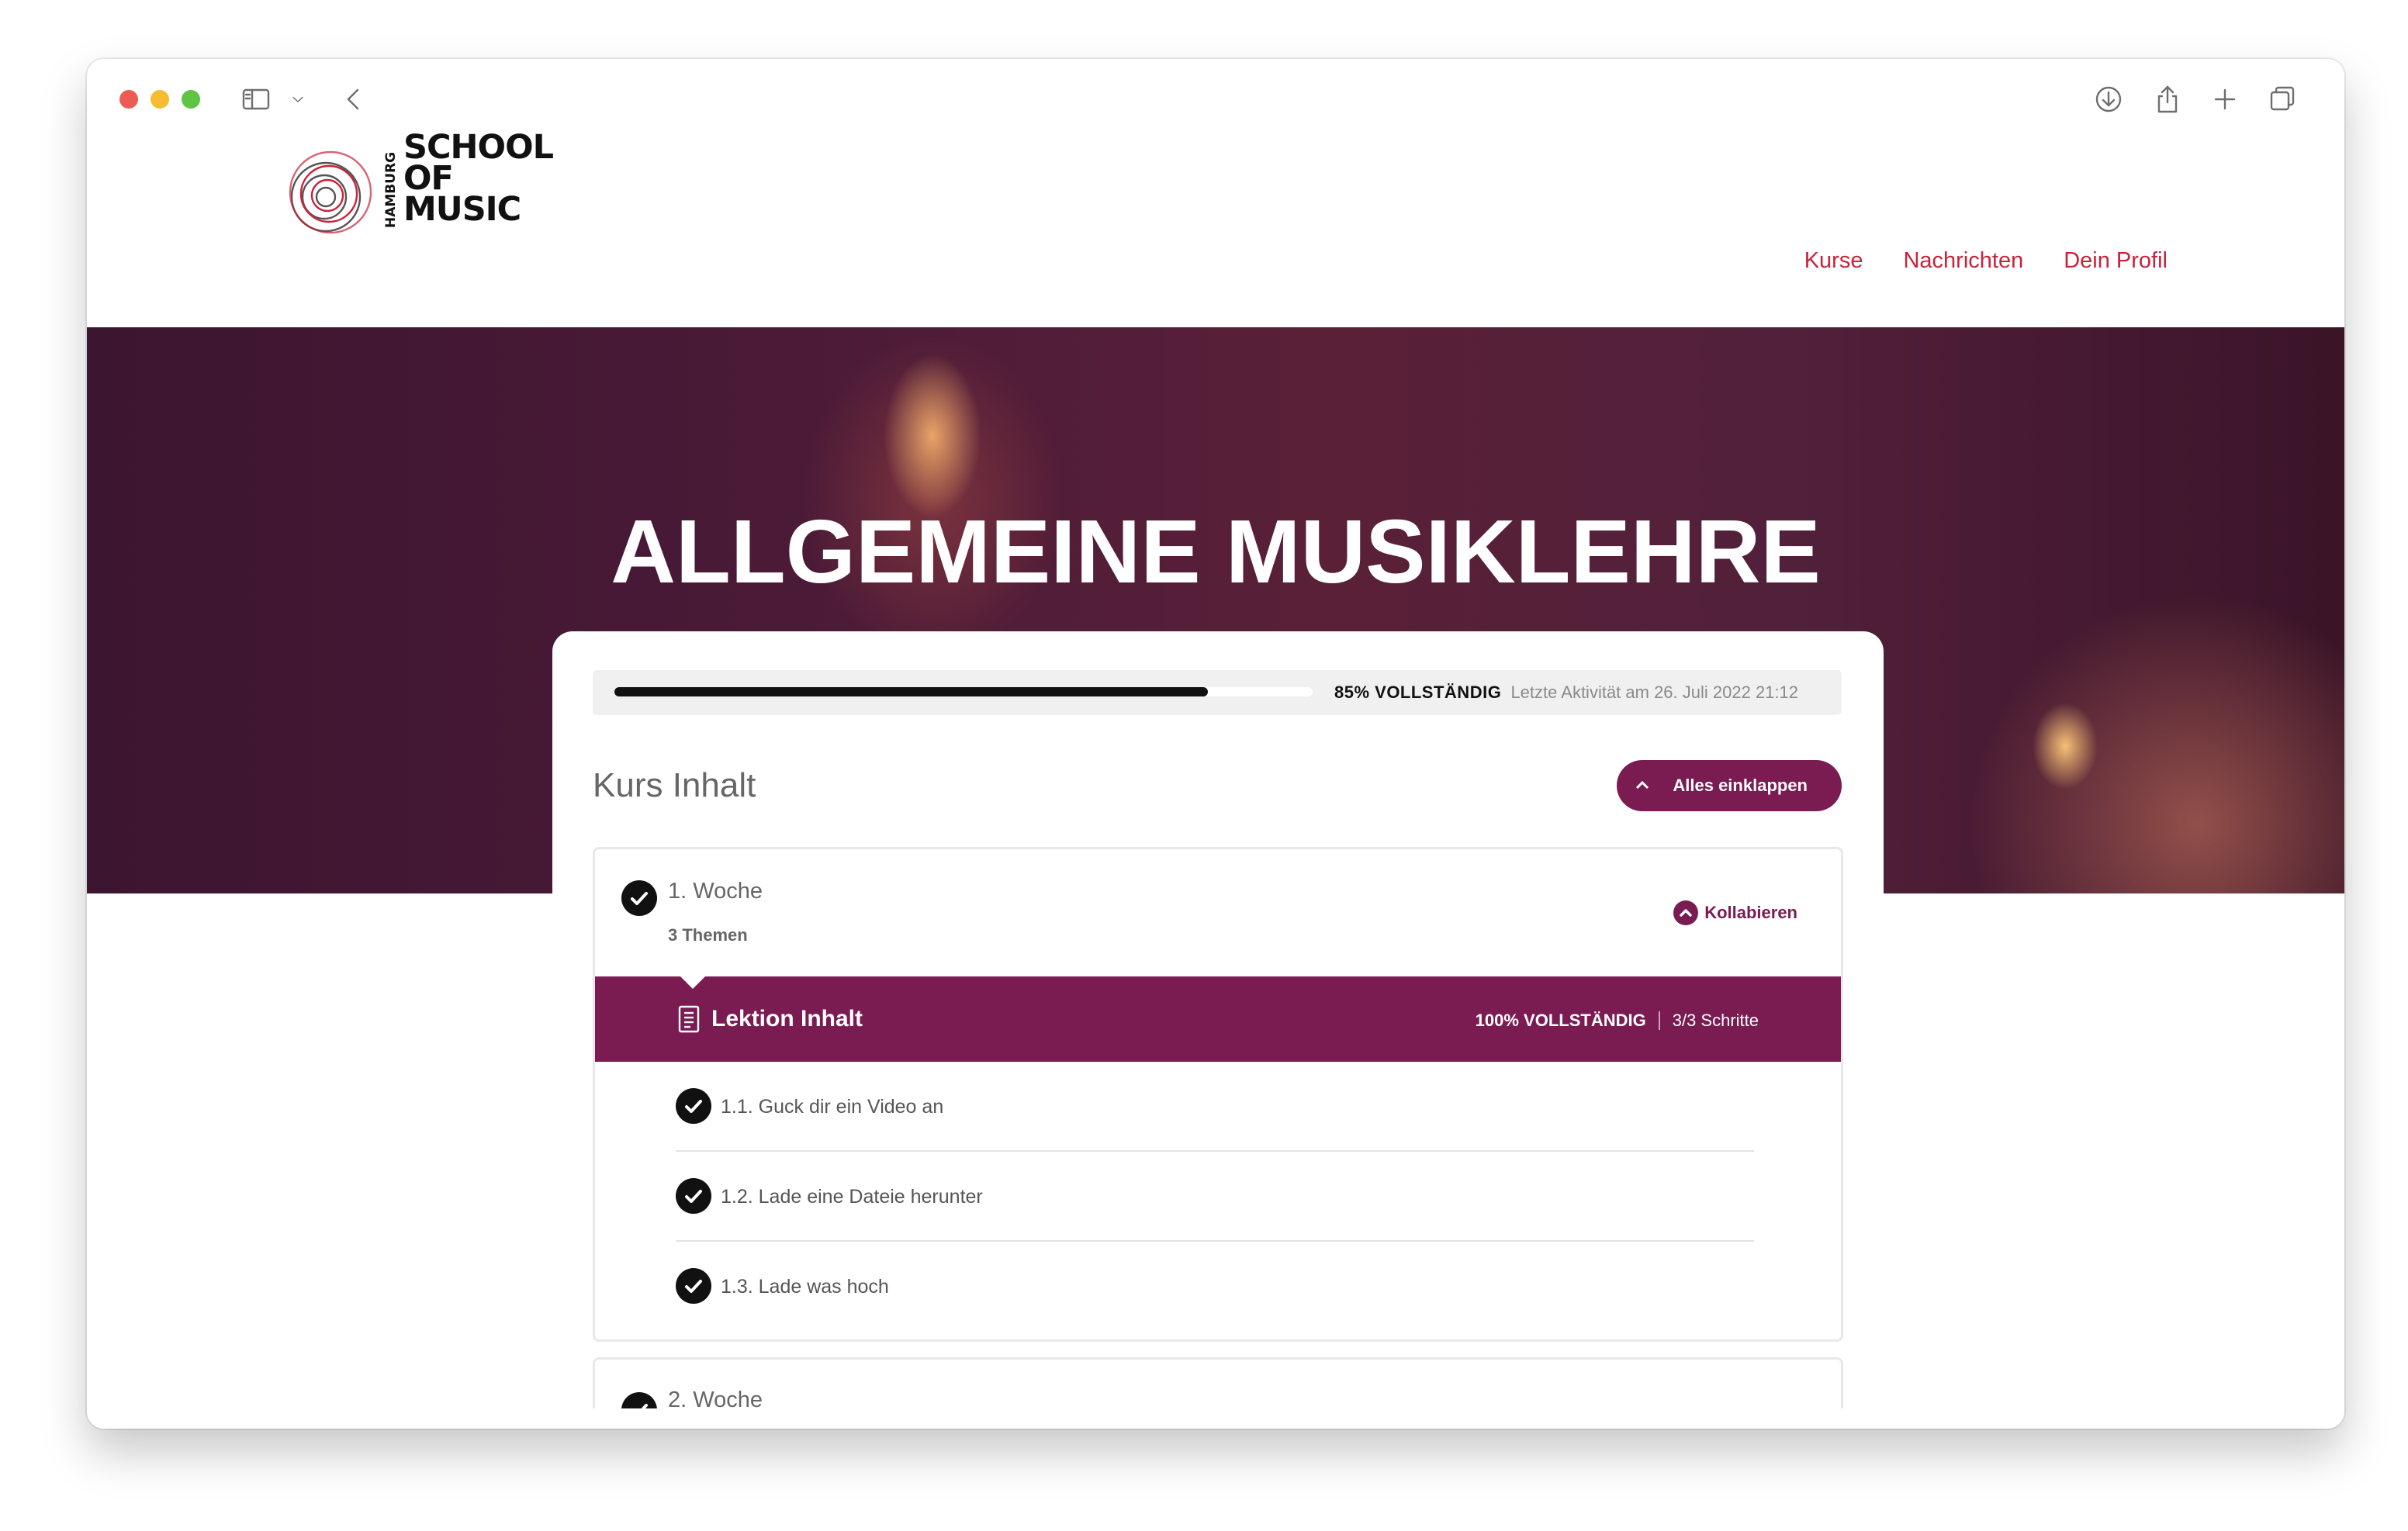 The height and width of the screenshot is (1531, 2408). I want to click on logo-wordmark: SCHOOL OF MUSIC, so click(496, 178).